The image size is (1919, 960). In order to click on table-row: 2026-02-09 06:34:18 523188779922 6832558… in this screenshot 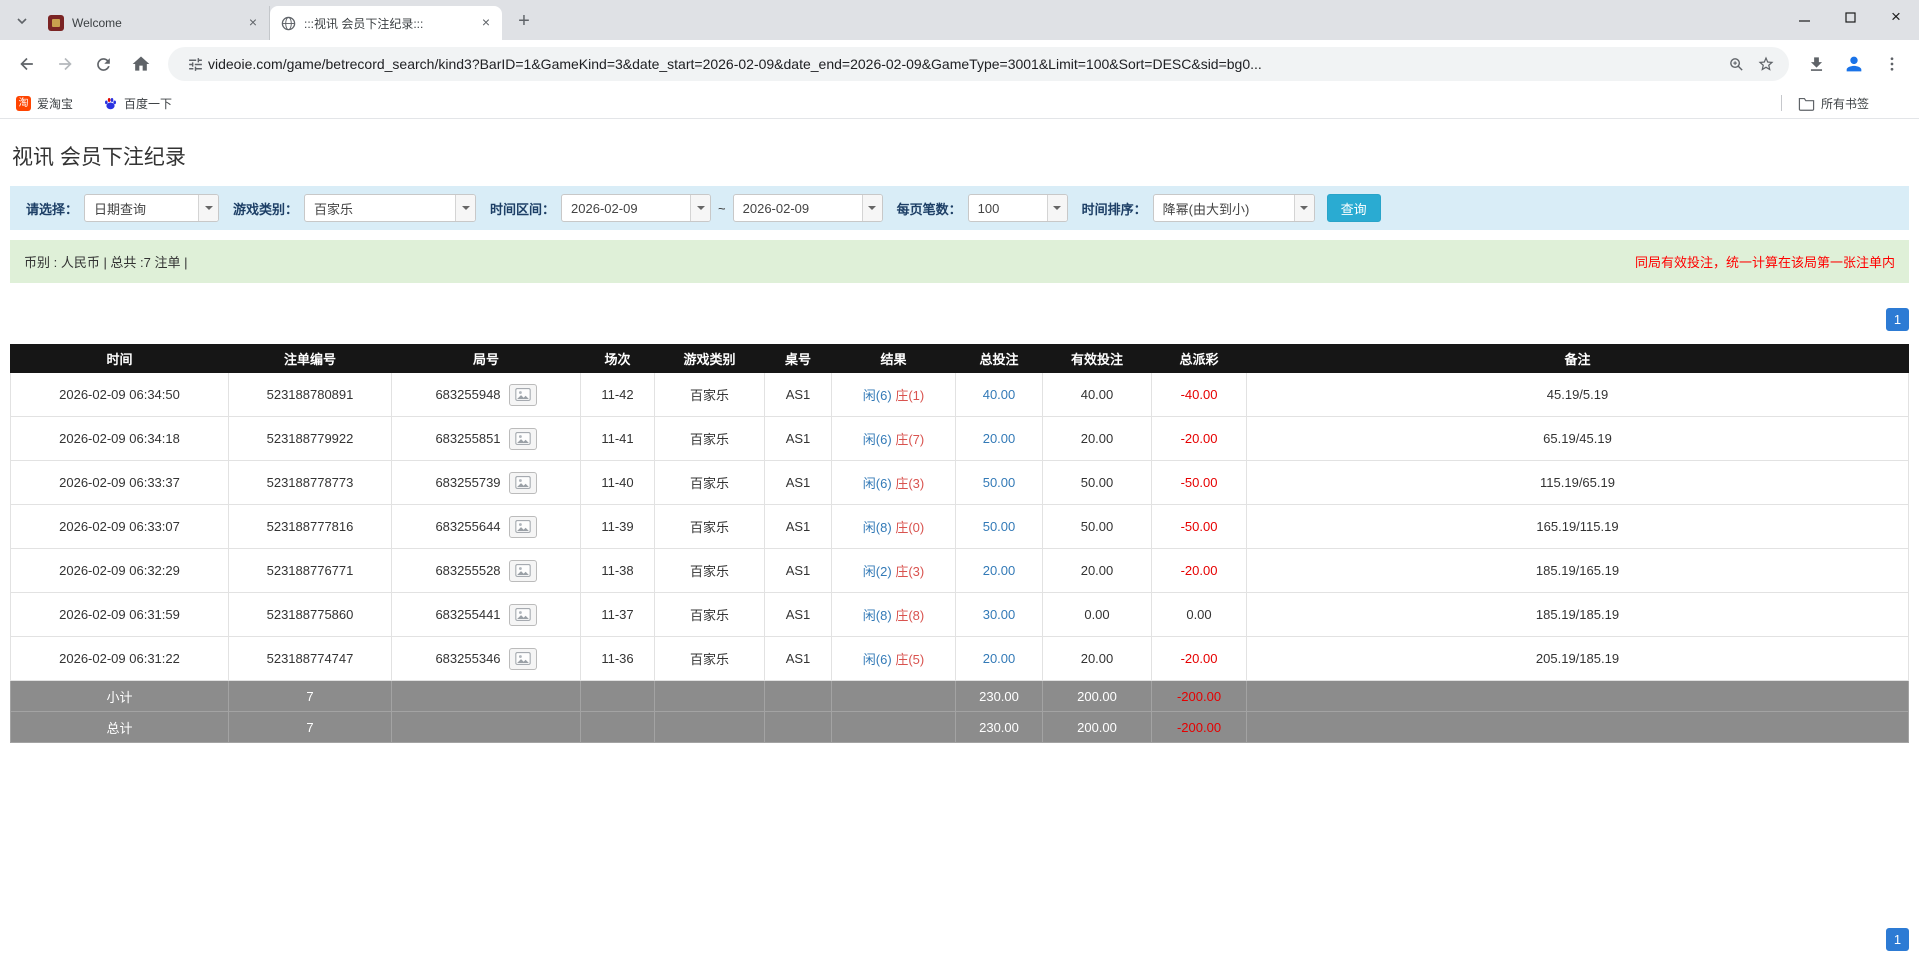, I will do `click(959, 438)`.